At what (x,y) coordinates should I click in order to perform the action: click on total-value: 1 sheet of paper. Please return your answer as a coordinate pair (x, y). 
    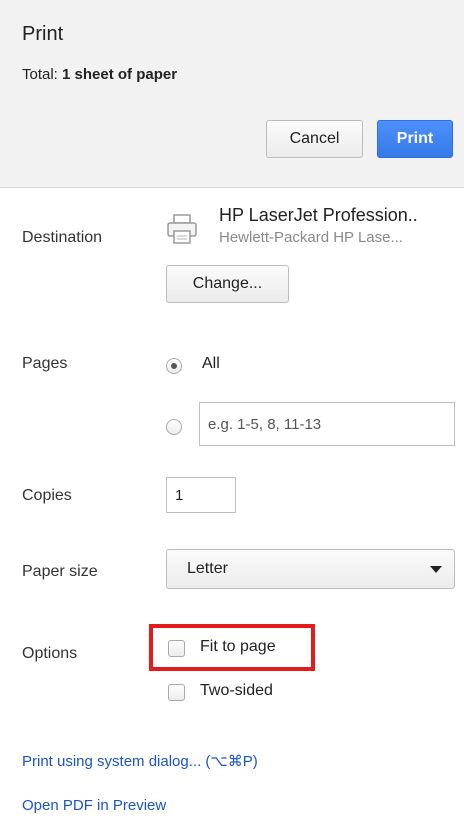
    Looking at the image, I should click on (120, 74).